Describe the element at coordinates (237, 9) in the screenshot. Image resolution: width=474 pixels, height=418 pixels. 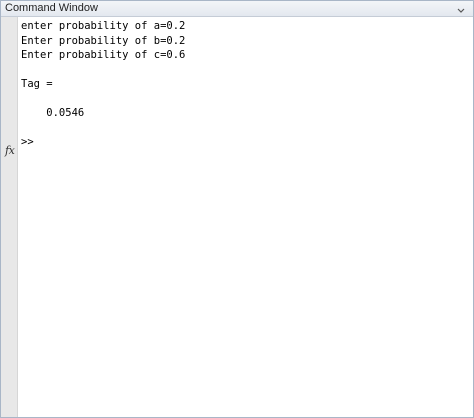
I see `title-bar: Command Window` at that location.